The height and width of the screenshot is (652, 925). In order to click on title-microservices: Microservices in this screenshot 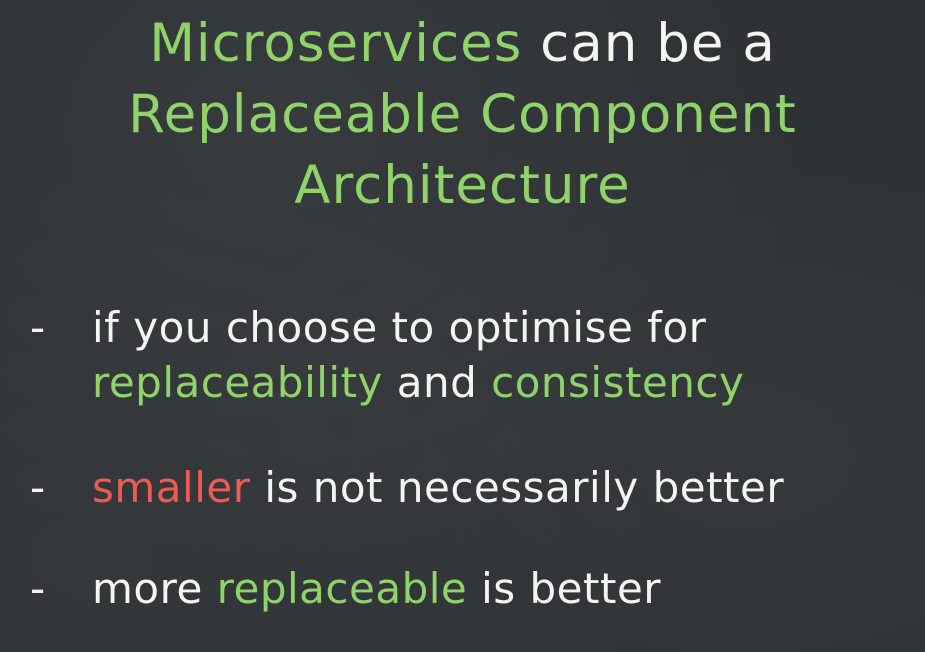, I will do `click(336, 43)`.